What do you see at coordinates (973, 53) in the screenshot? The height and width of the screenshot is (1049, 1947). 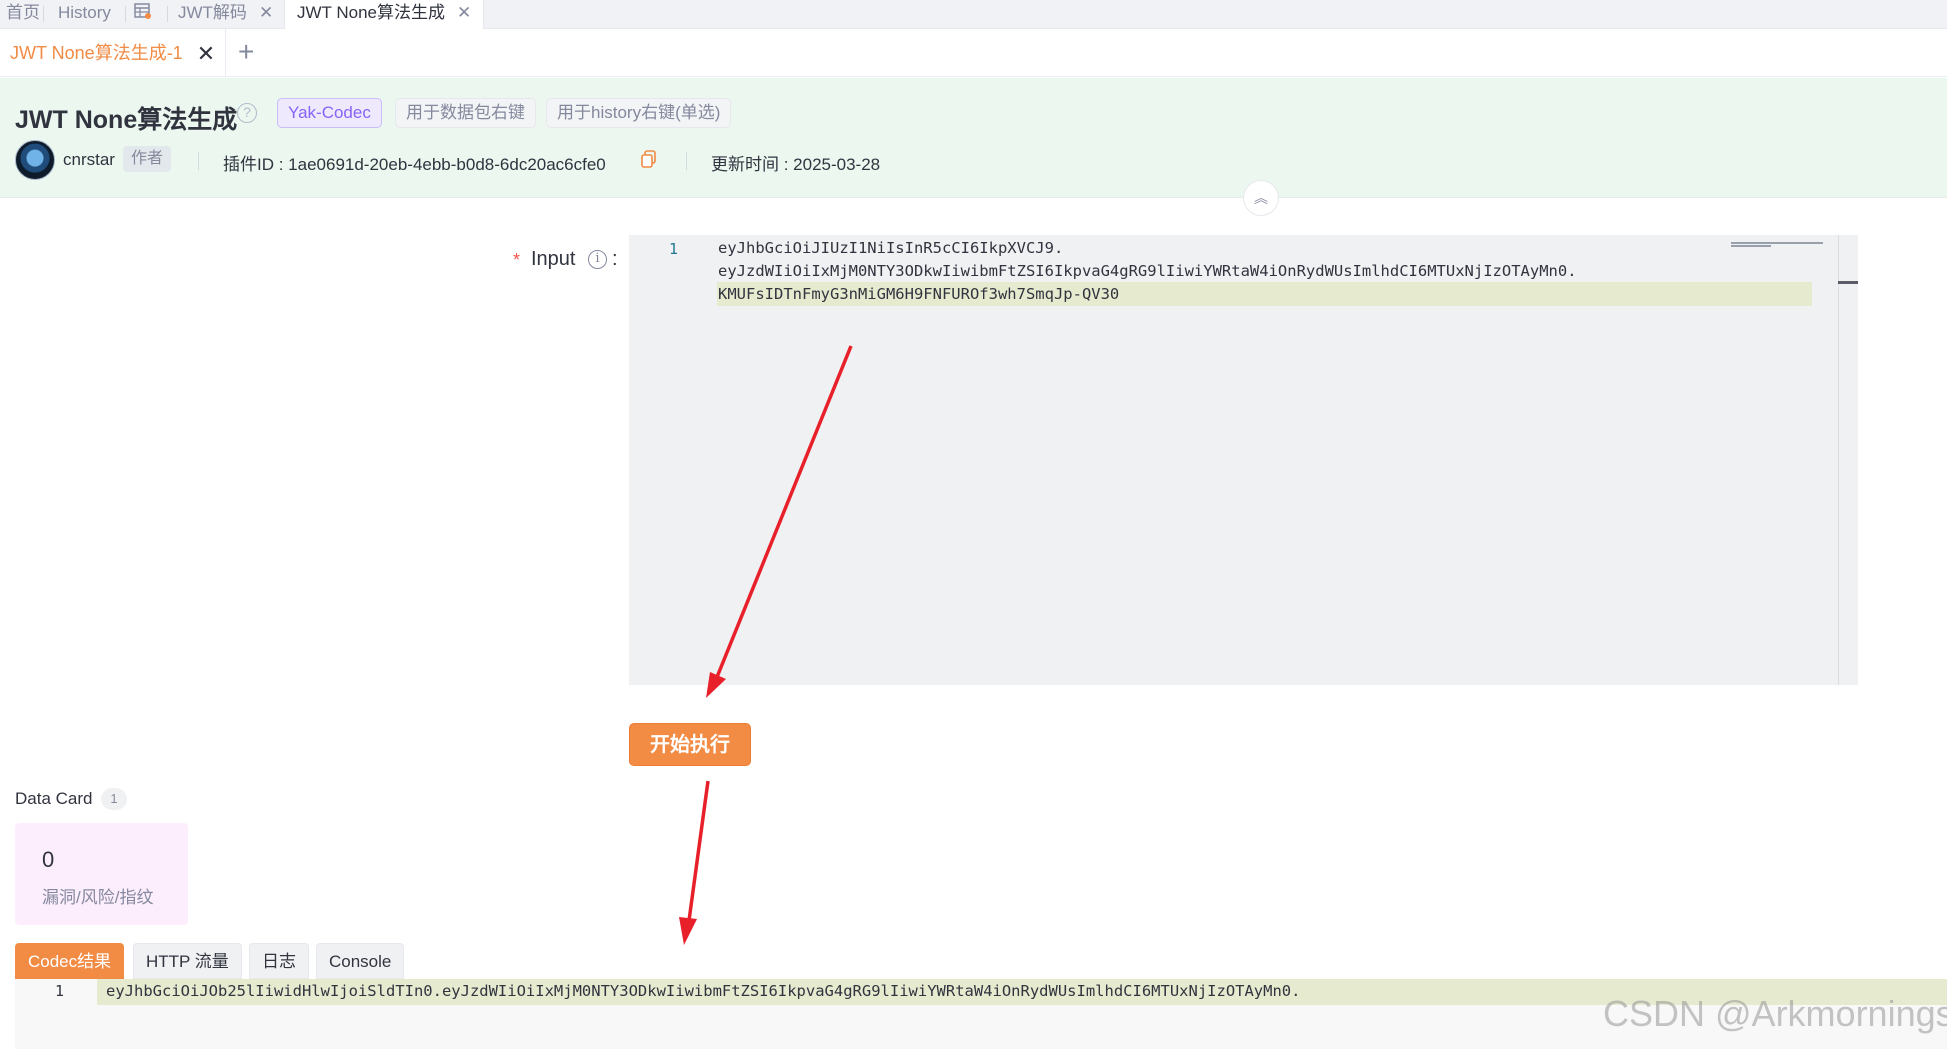 I see `sub-tab-bar: JWT None算法生成-1 ✕ +` at bounding box center [973, 53].